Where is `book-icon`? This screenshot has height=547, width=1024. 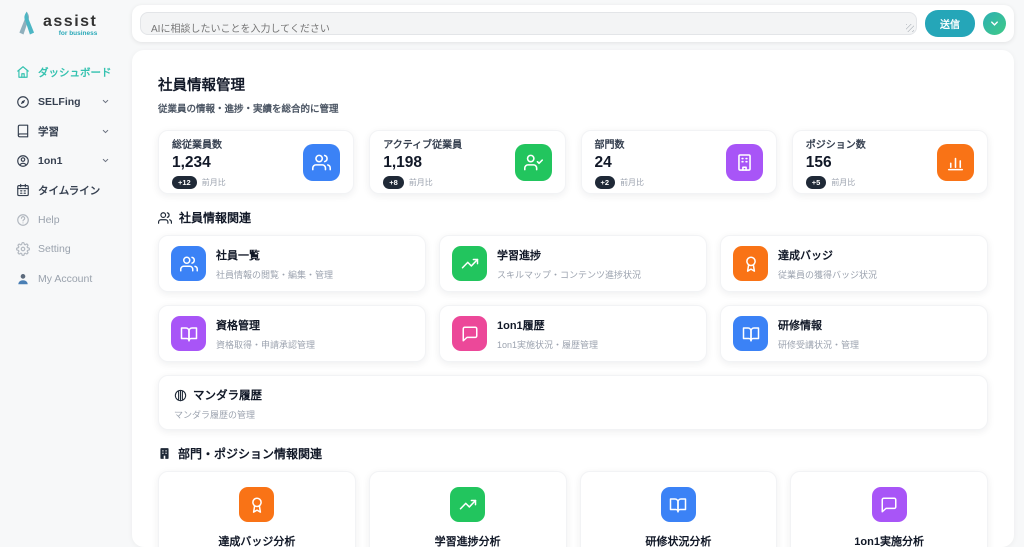
book-icon is located at coordinates (23, 131).